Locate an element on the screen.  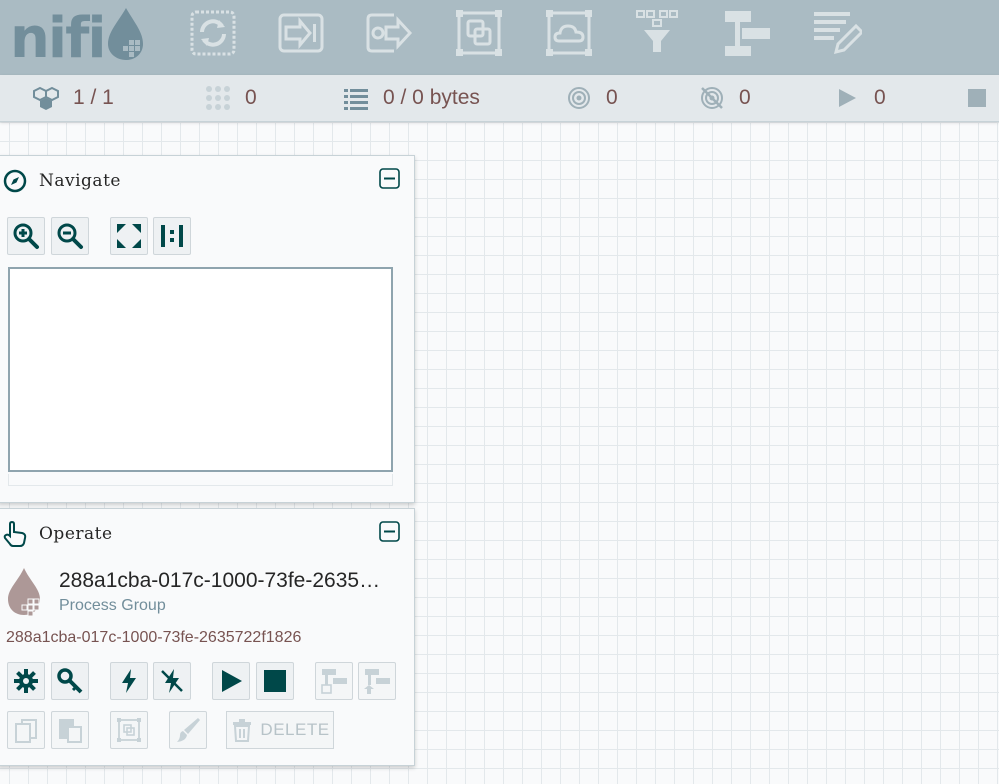
label-icon is located at coordinates (839, 33).